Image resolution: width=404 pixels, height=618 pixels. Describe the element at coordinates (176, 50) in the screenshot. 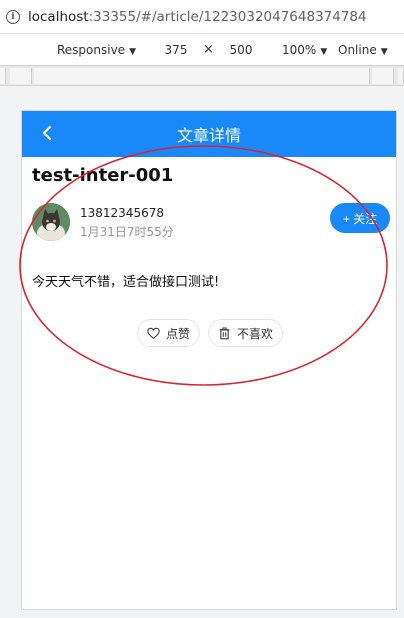

I see `width-input: 375` at that location.